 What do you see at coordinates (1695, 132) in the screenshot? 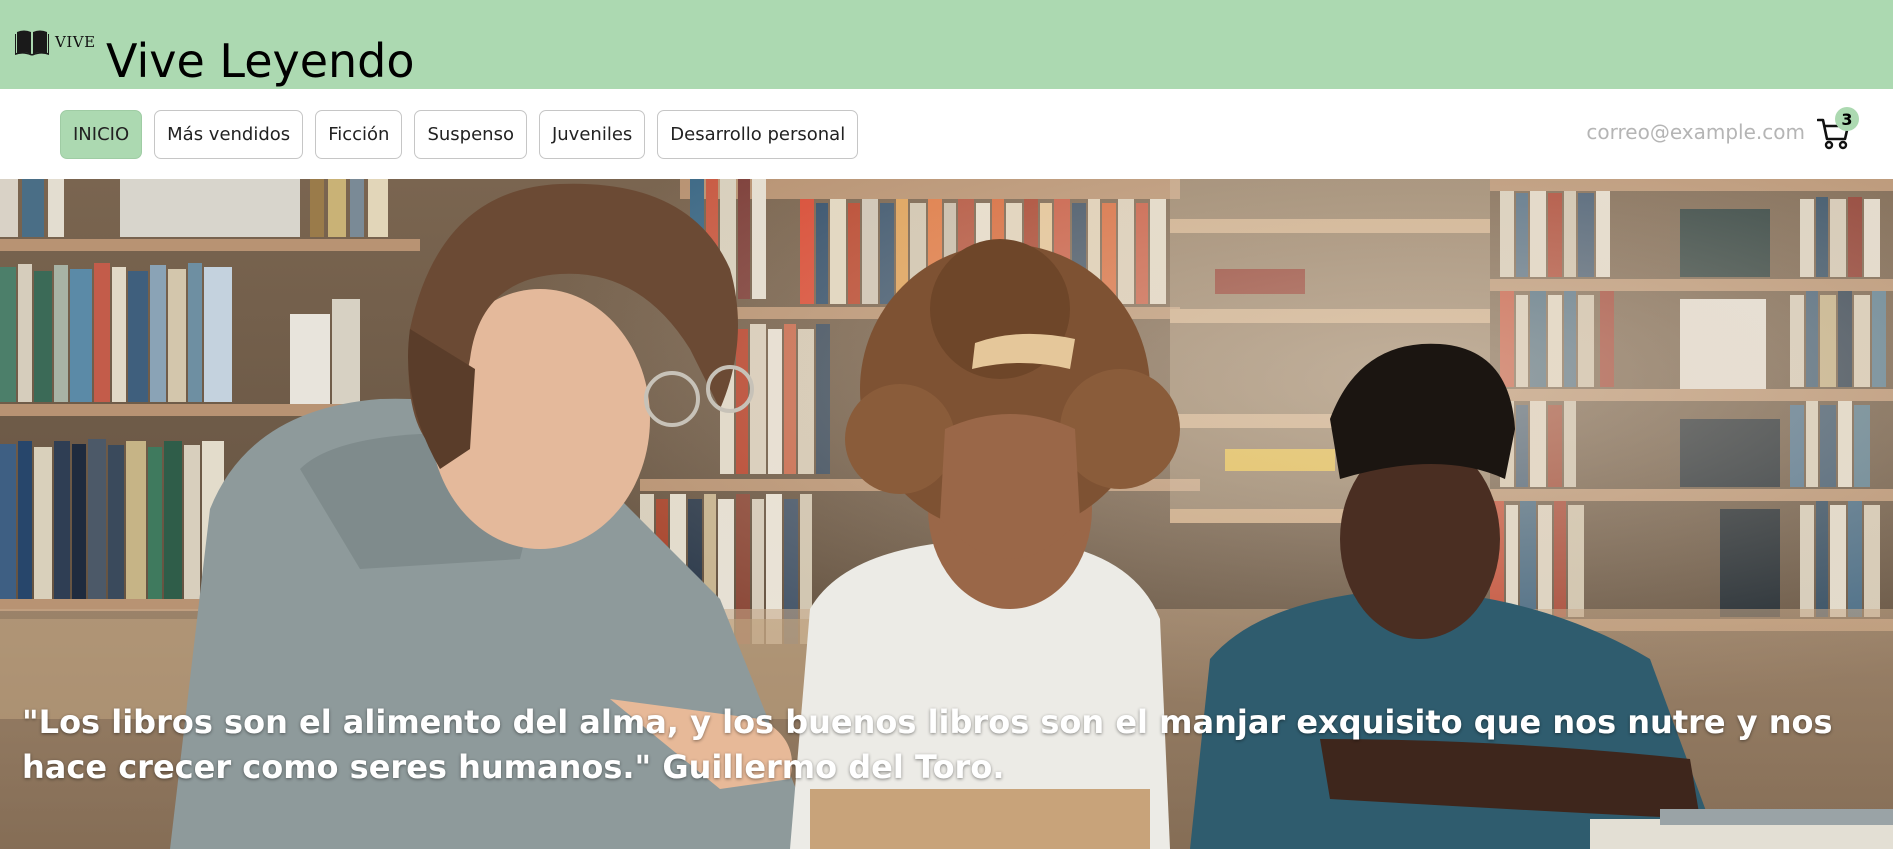
I see `user-email: correo@example.com` at bounding box center [1695, 132].